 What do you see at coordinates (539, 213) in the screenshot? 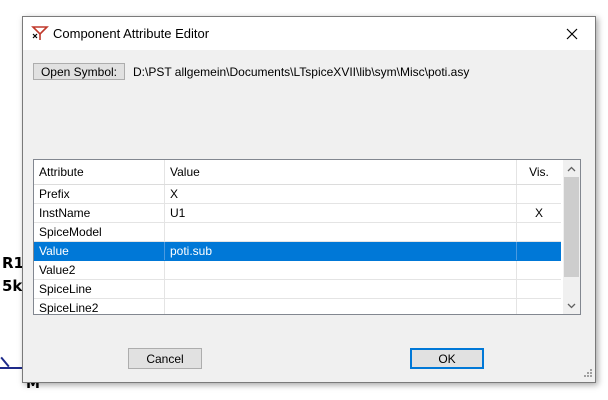
I see `cell-vis: X` at bounding box center [539, 213].